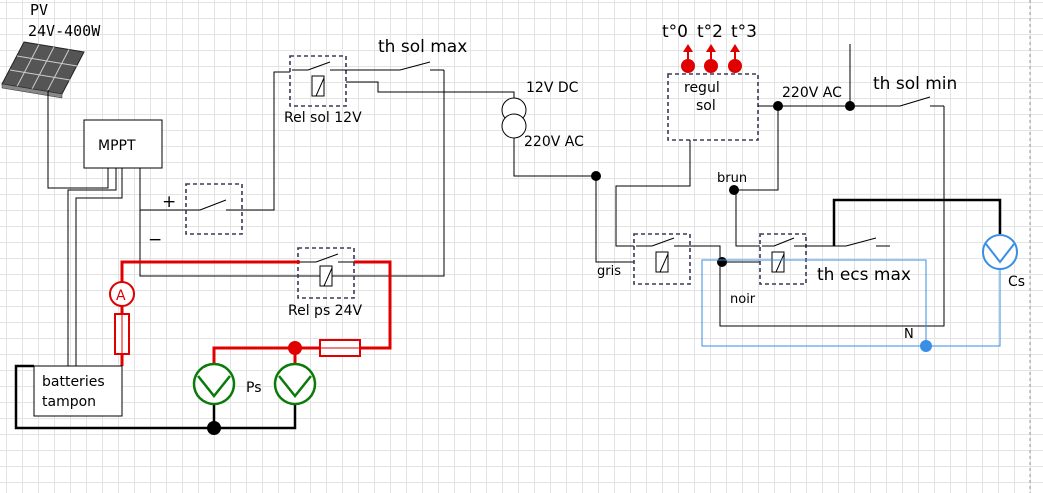 The height and width of the screenshot is (493, 1043). I want to click on ac-220v-regul-label: 220V AC, so click(812, 93).